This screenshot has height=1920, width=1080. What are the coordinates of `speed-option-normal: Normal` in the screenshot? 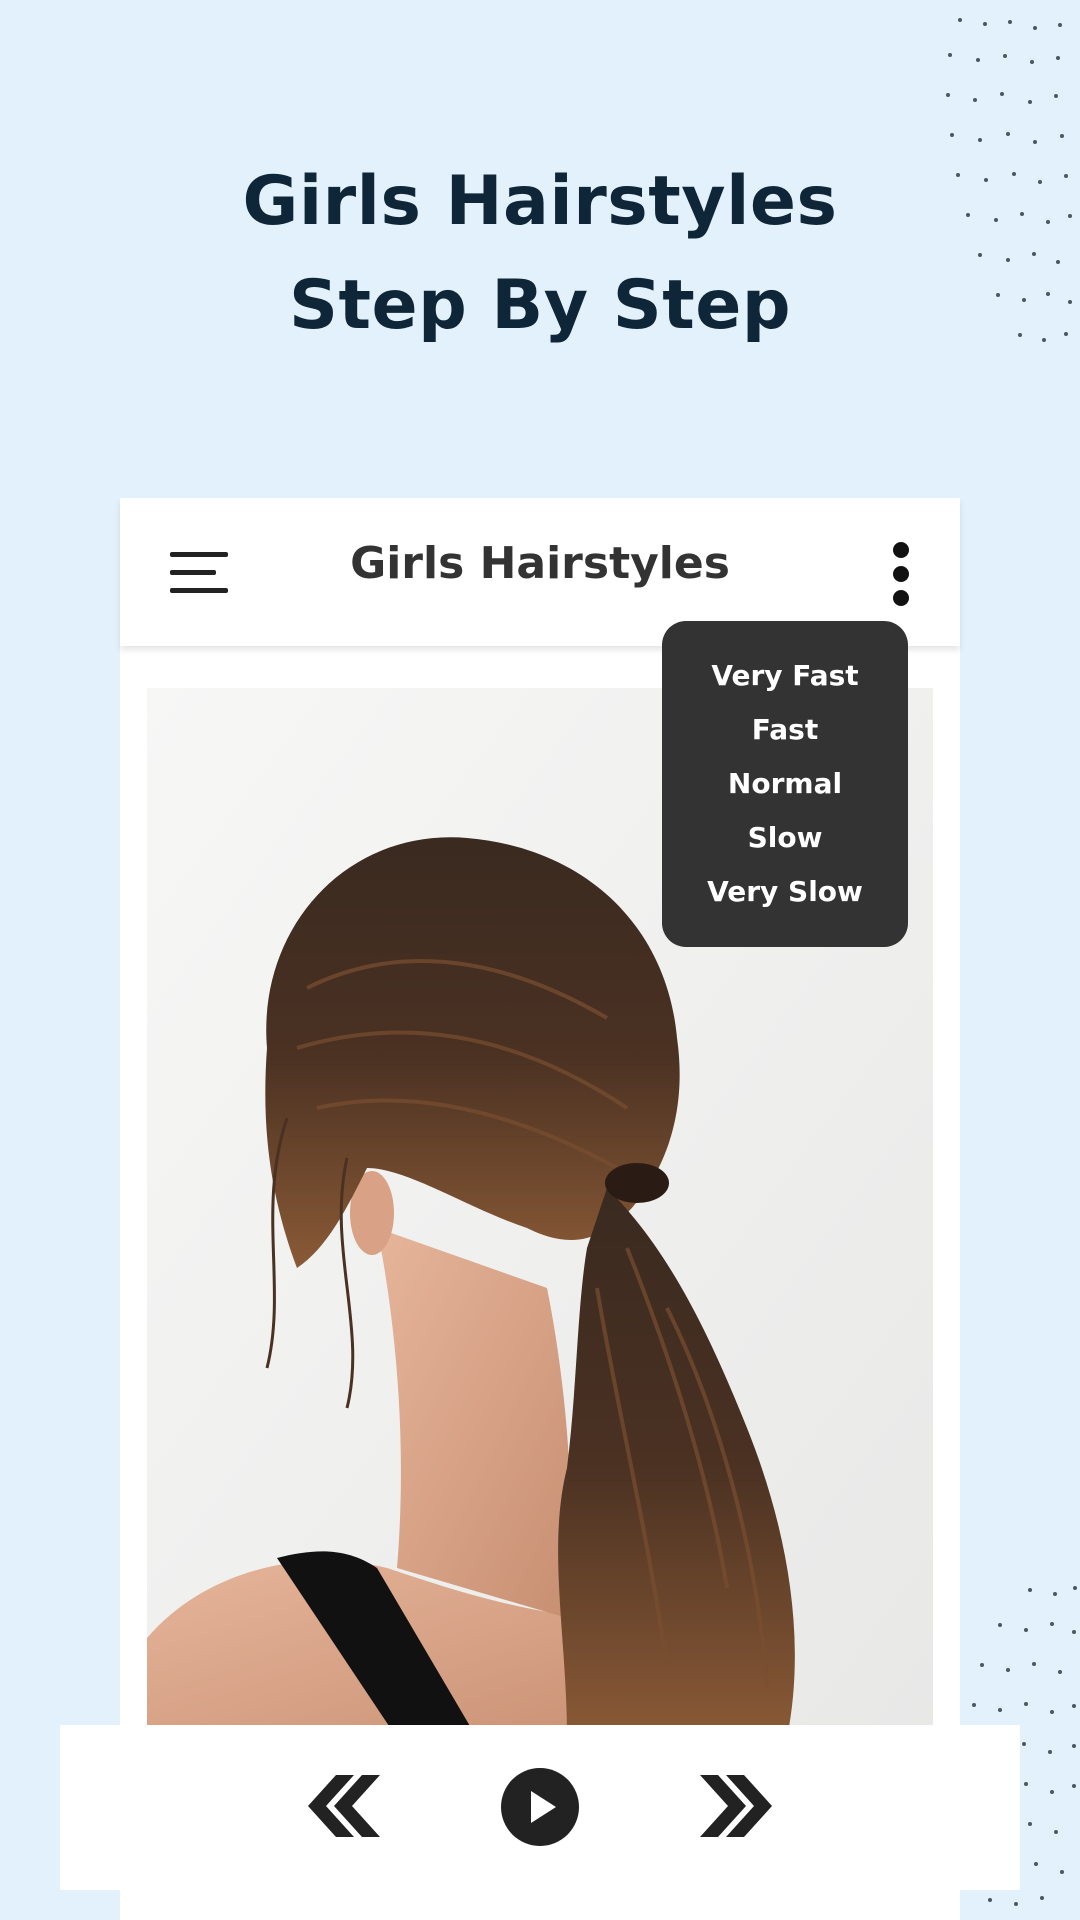 It's located at (785, 784).